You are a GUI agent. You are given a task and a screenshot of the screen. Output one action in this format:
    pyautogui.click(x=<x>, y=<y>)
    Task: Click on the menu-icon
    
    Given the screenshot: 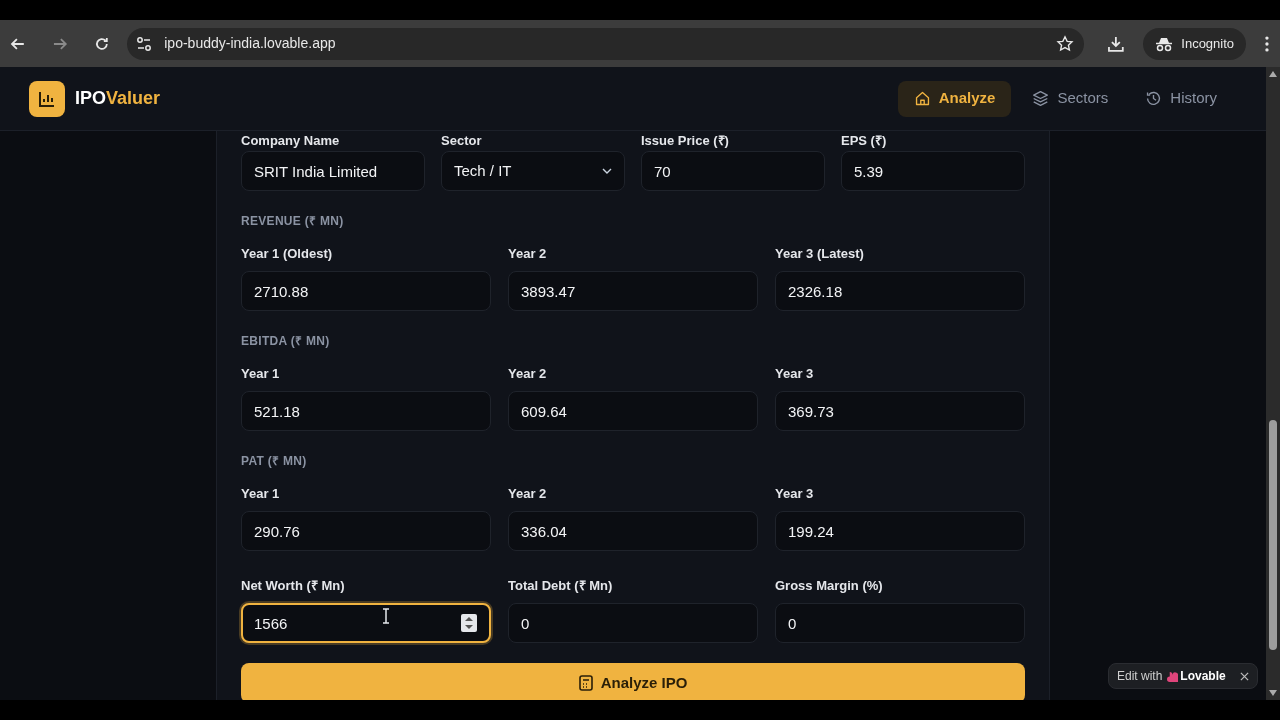 What is the action you would take?
    pyautogui.click(x=1267, y=43)
    